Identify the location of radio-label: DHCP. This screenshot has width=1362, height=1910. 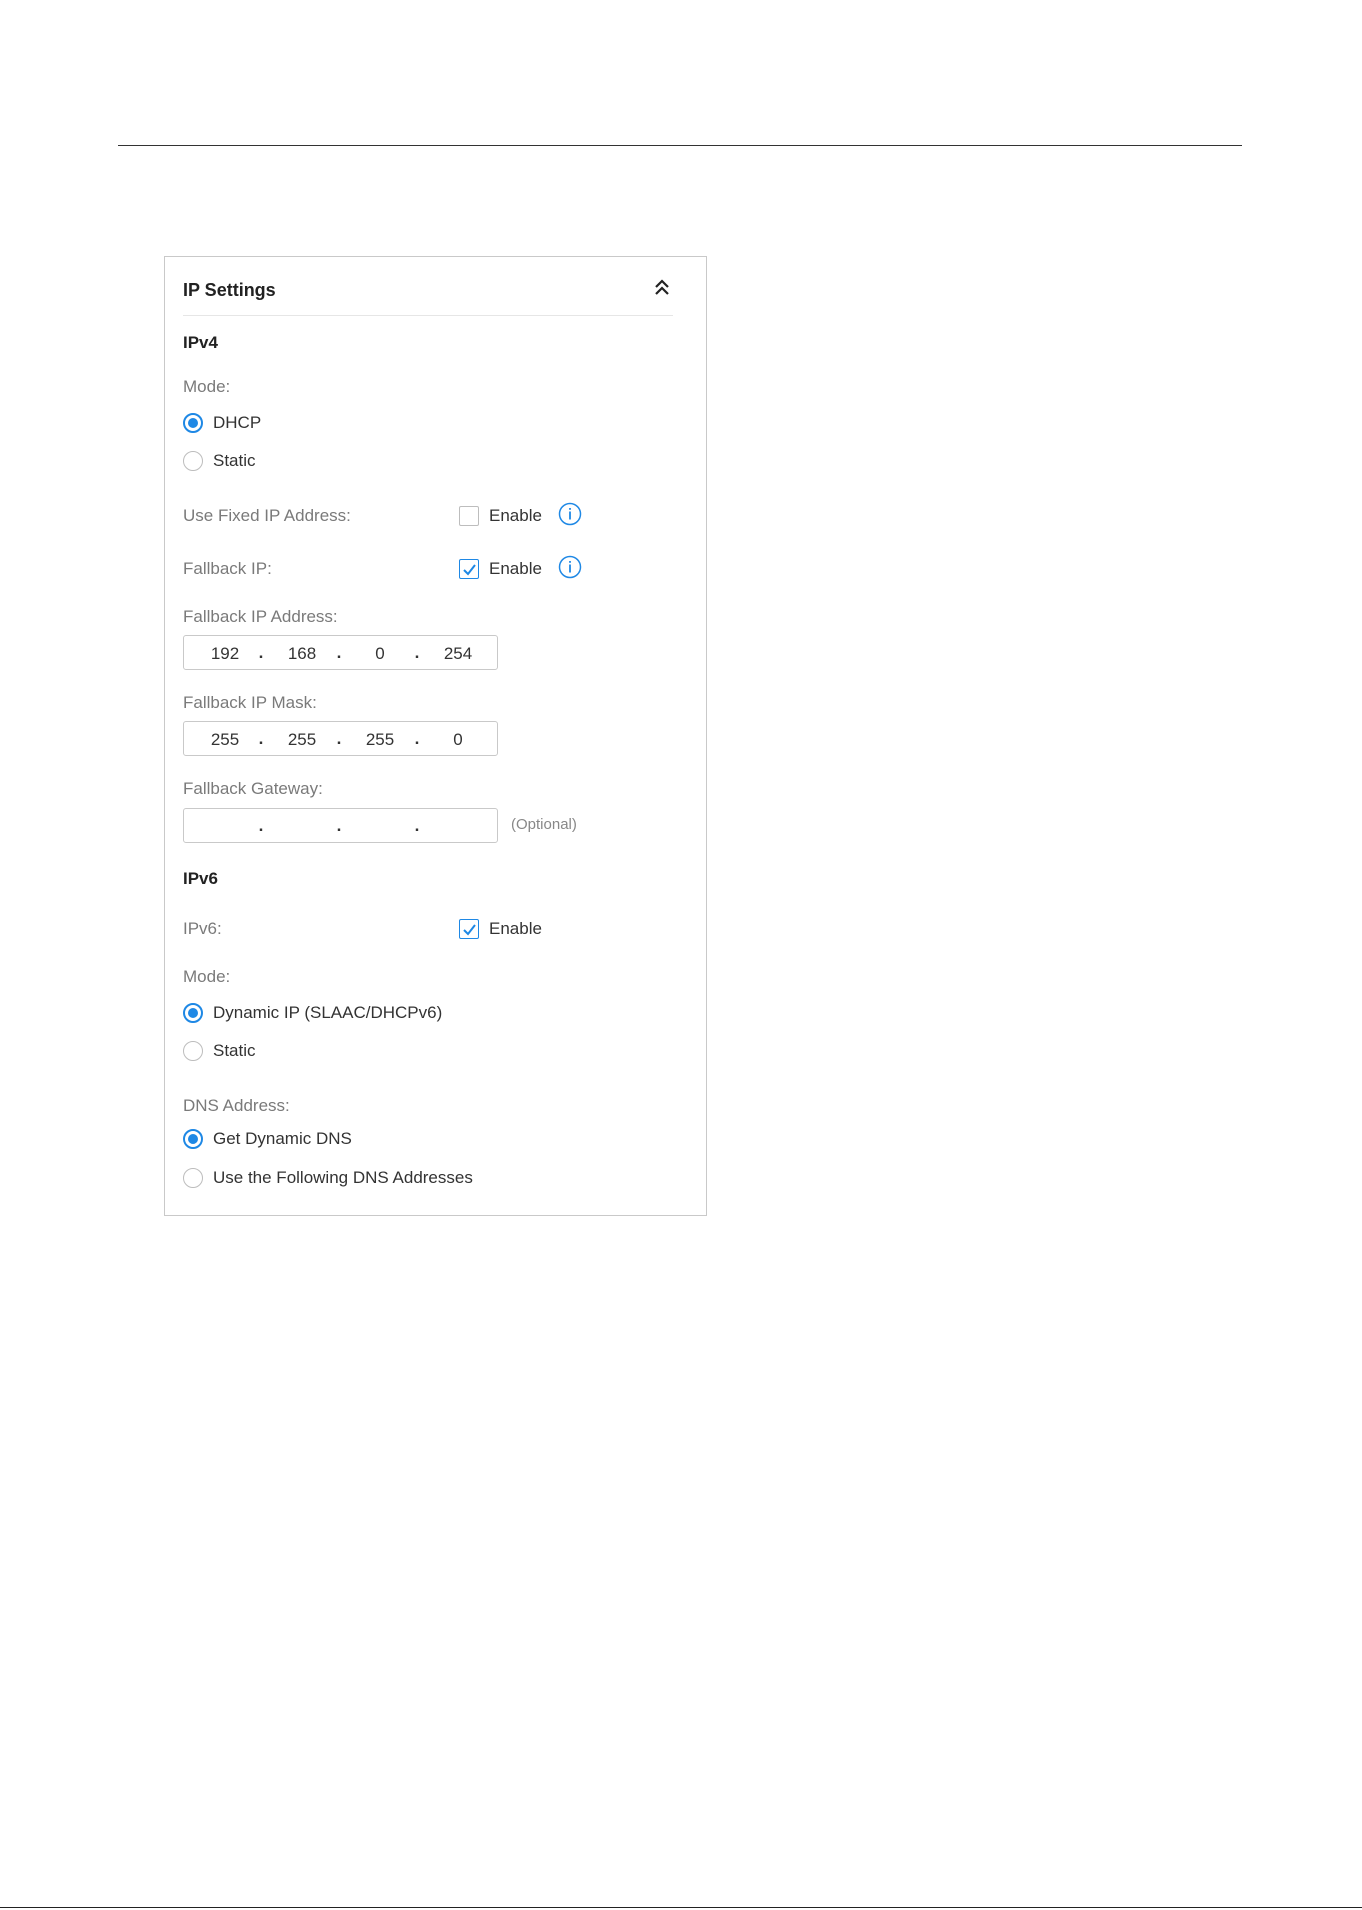
(237, 422).